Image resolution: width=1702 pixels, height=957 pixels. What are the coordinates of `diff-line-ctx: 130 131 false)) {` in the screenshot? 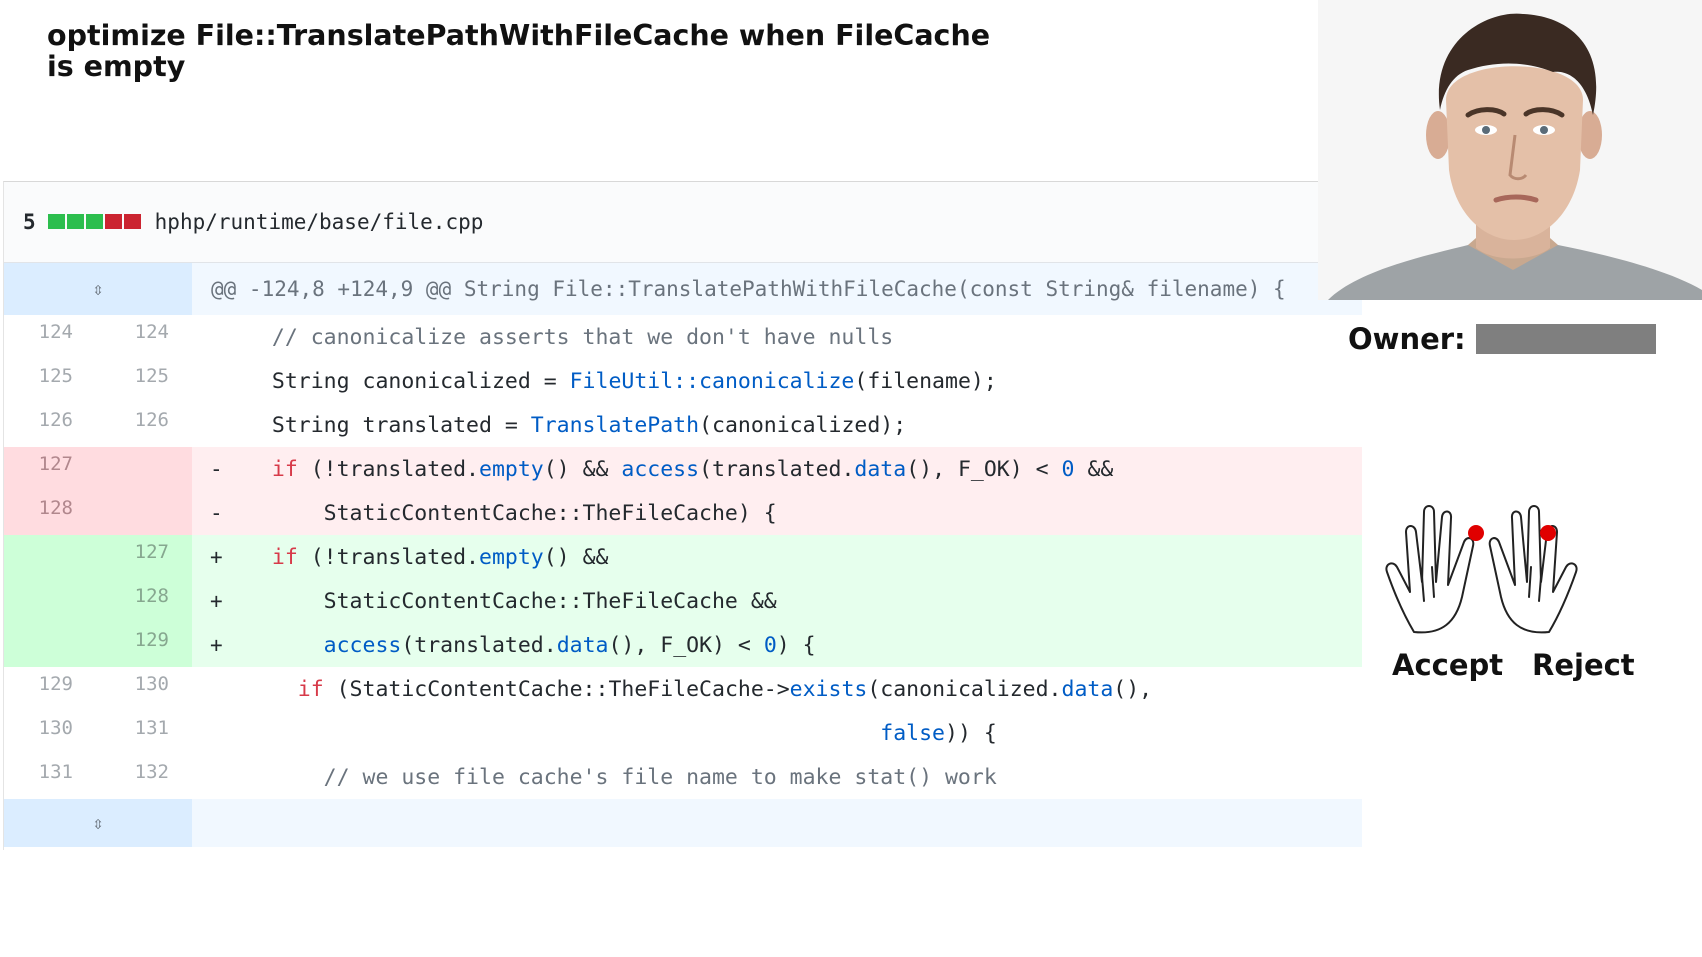 It's located at (683, 733).